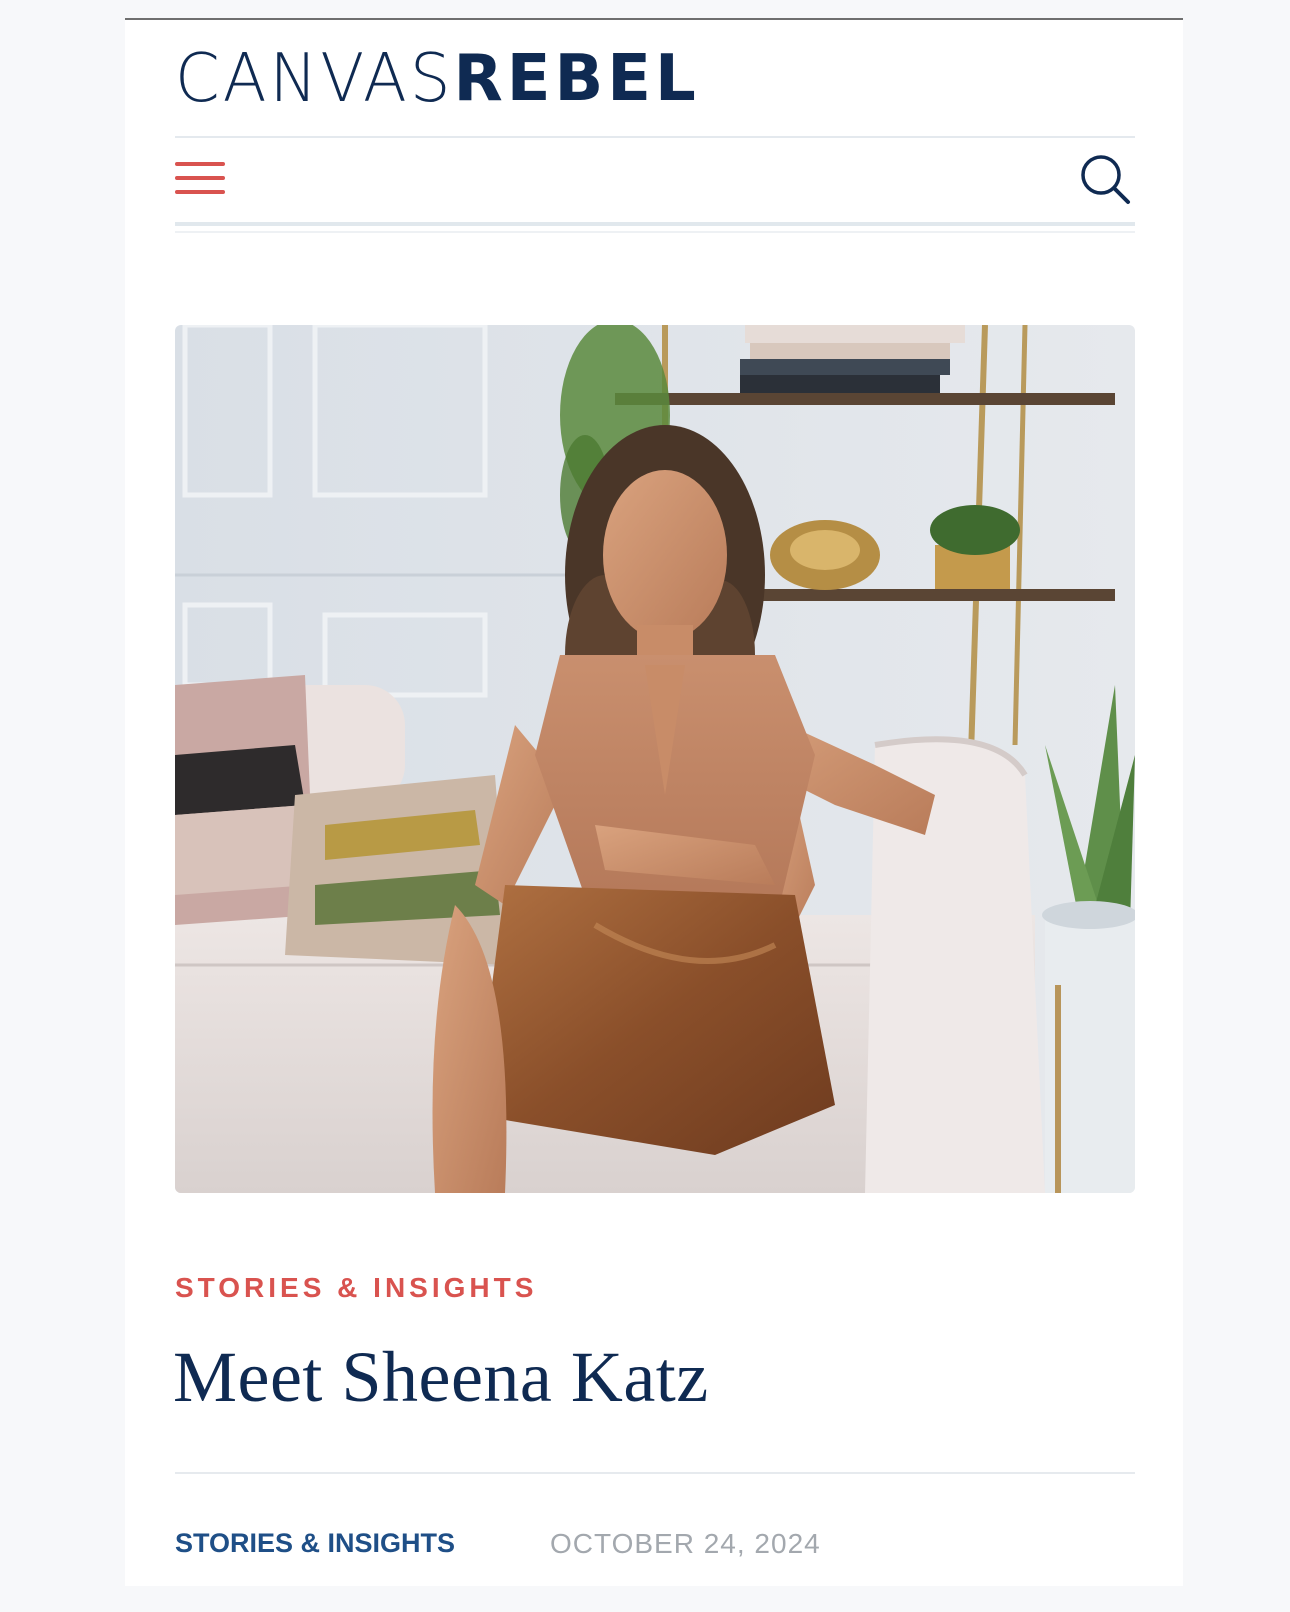 The width and height of the screenshot is (1290, 1612). What do you see at coordinates (655, 224) in the screenshot?
I see `nav-divider` at bounding box center [655, 224].